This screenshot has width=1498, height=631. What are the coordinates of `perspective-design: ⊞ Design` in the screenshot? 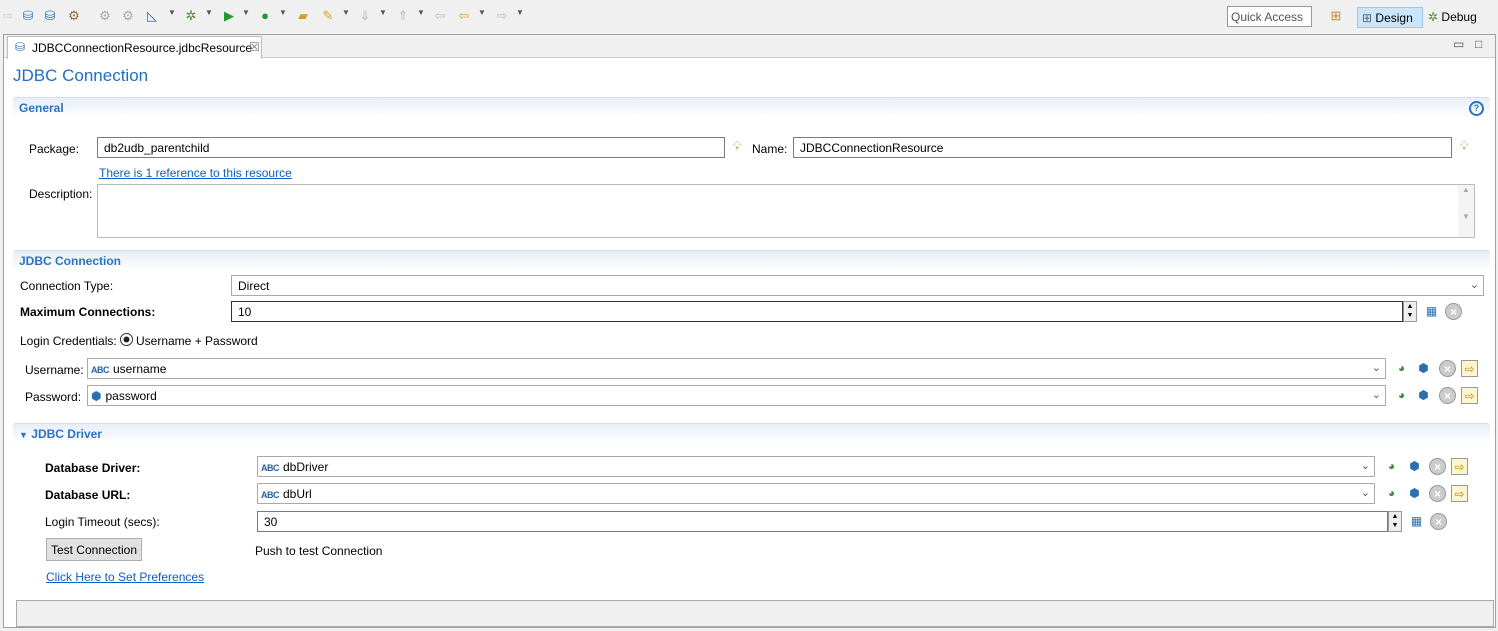 It's located at (1390, 17).